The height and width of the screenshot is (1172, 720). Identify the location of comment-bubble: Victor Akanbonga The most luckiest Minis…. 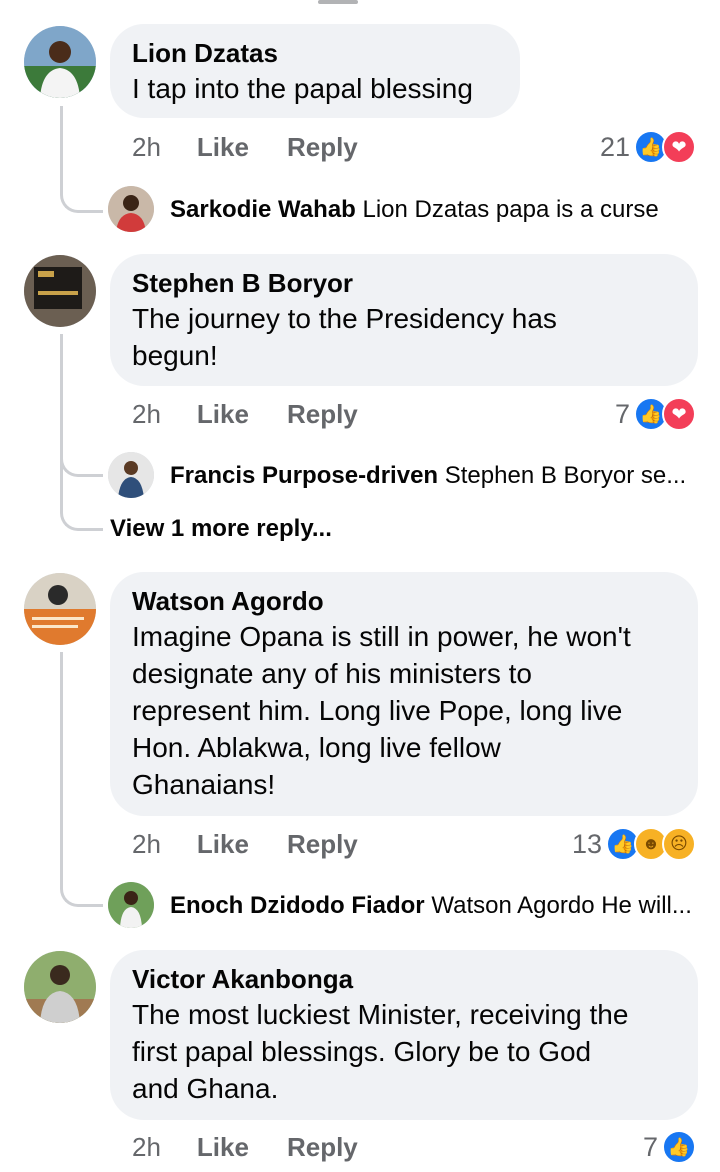
(404, 1035).